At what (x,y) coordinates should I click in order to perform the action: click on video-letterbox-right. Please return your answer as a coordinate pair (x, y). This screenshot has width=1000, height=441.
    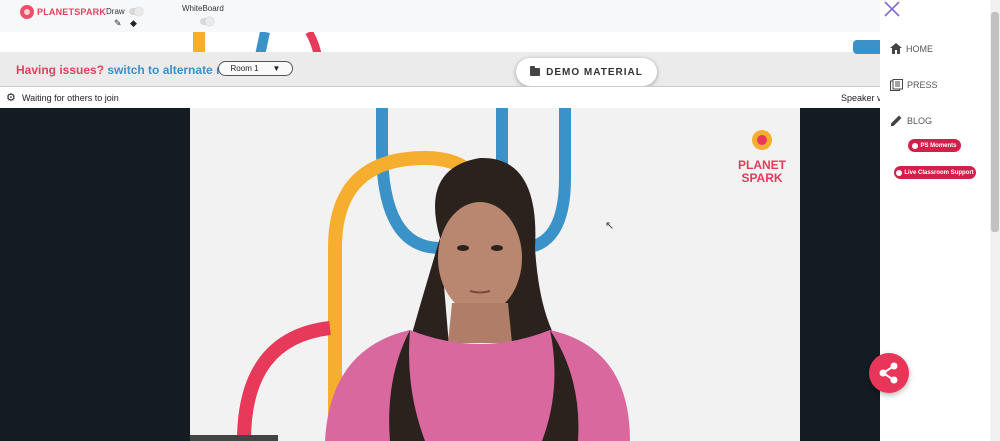
    Looking at the image, I should click on (840, 274).